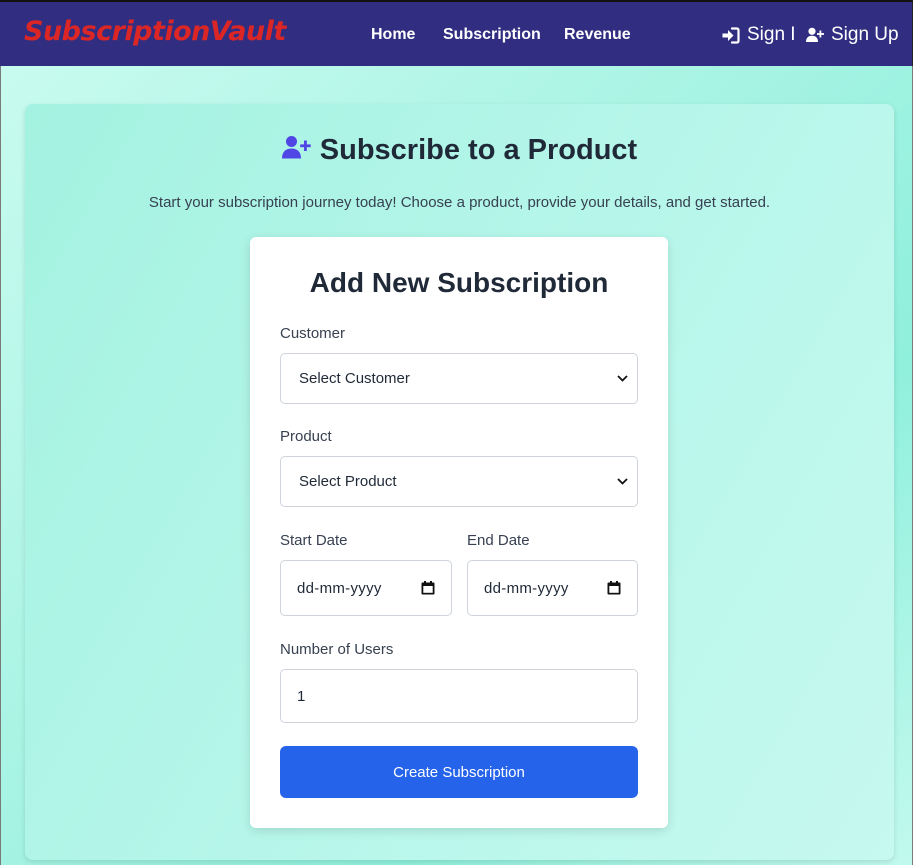  Describe the element at coordinates (478, 150) in the screenshot. I see `page-title-text: Subscribe to a Product` at that location.